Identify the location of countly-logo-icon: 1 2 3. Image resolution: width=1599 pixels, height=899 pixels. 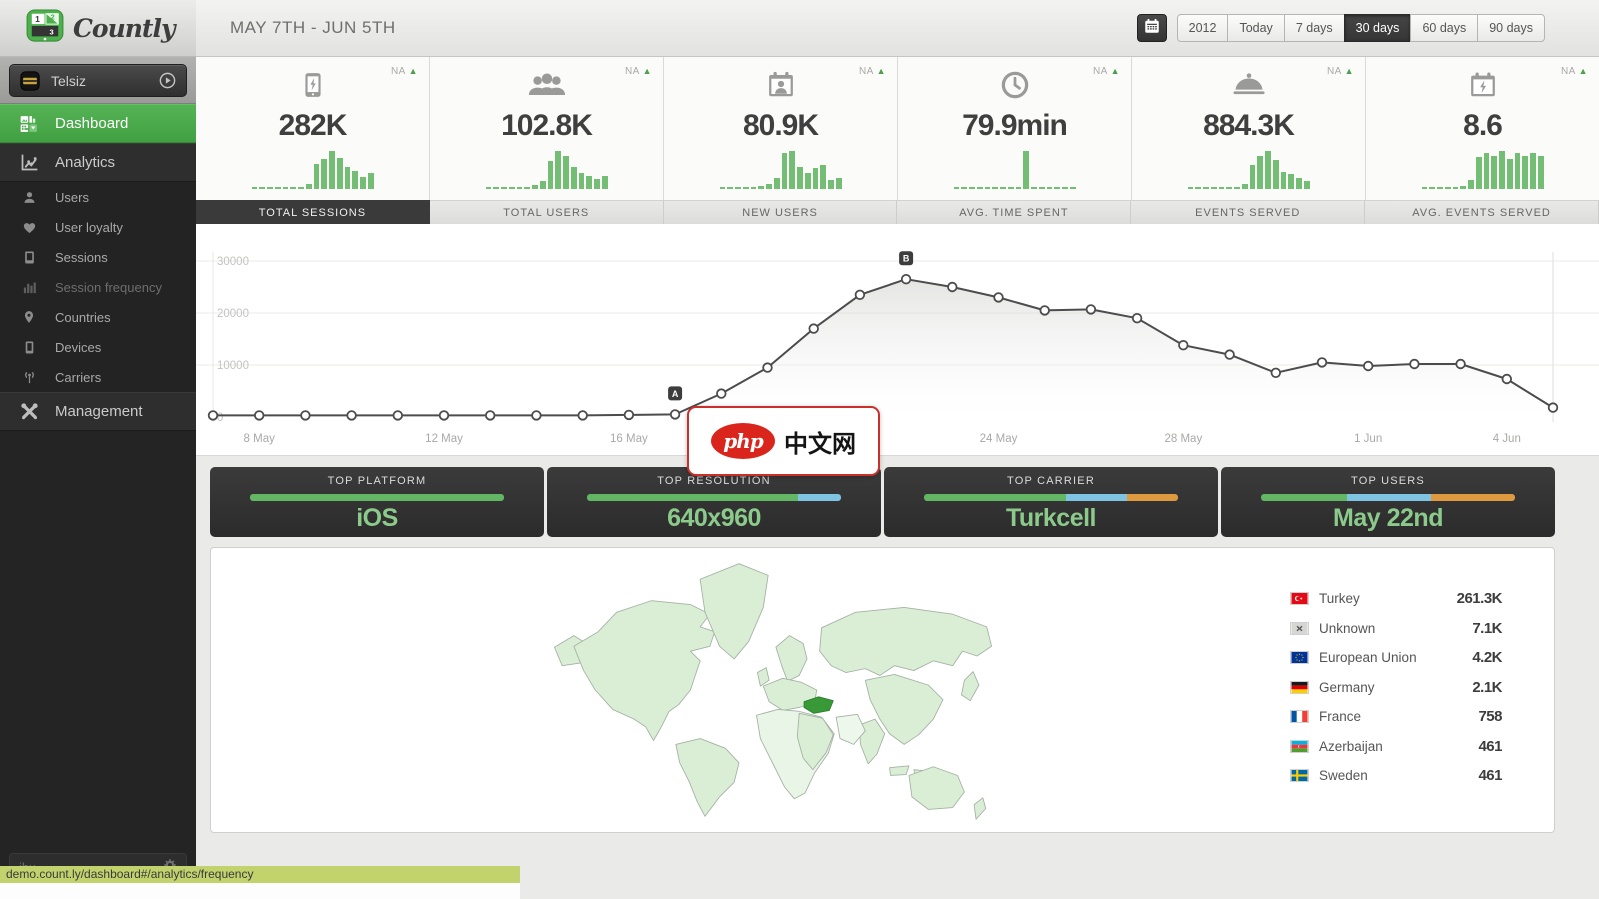
(45, 28).